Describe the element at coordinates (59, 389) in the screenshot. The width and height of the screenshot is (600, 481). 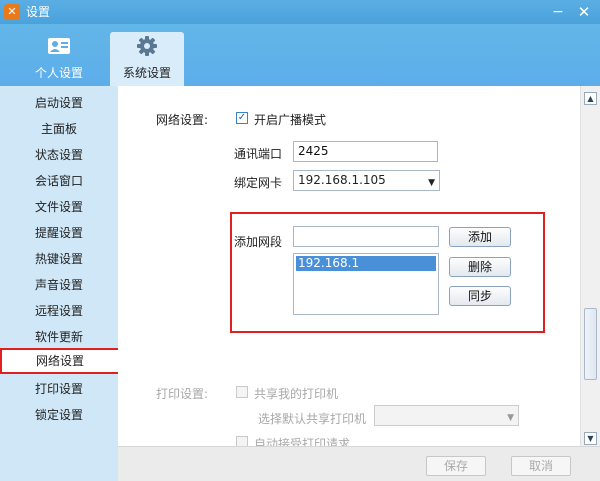
I see `sidebar-item-print: 打印设置` at that location.